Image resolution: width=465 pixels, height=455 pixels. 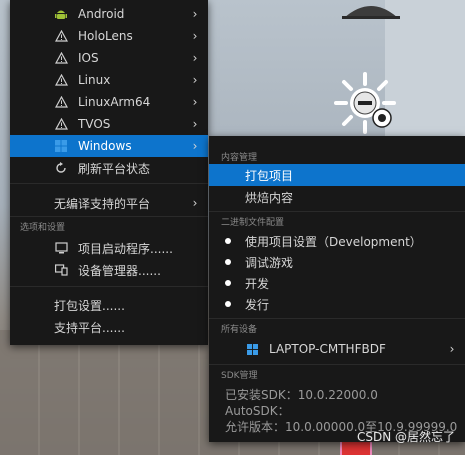 I want to click on menu-item-tvos: TVOS ›, so click(x=109, y=124).